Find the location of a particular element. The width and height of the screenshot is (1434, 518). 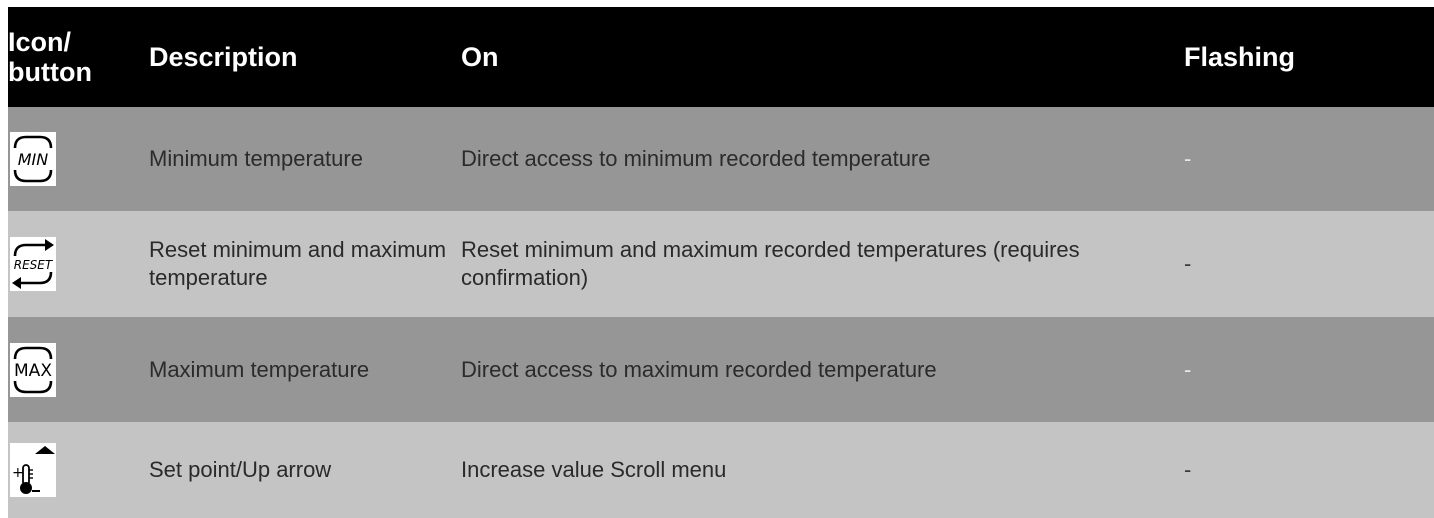

max-icon: MAX is located at coordinates (33, 369).